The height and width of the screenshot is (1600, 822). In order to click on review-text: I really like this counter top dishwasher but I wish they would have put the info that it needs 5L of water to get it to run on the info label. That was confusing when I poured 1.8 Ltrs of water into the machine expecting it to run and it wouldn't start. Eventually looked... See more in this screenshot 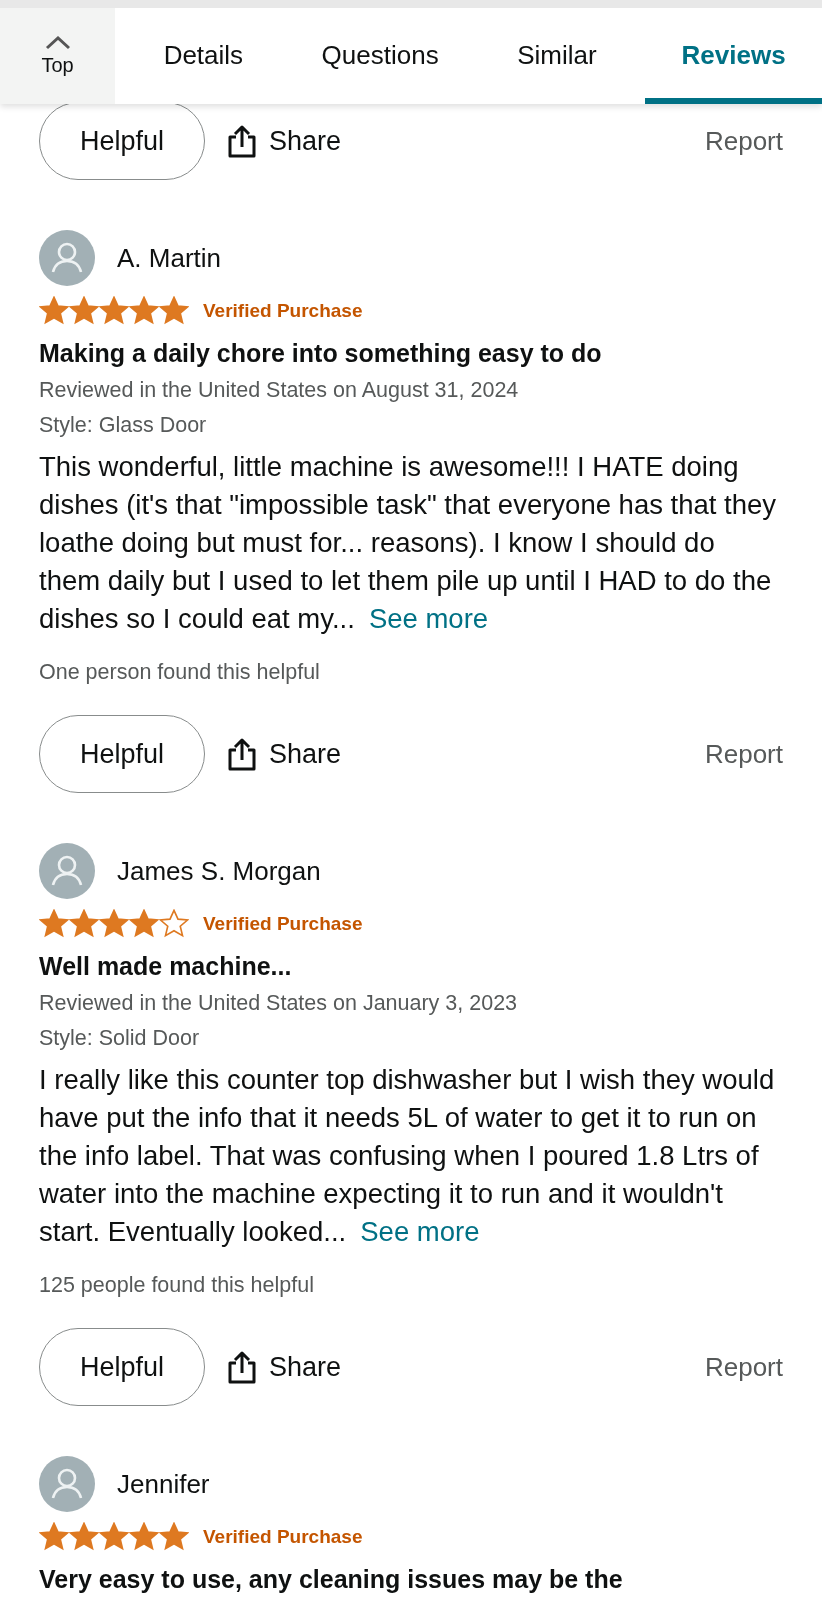, I will do `click(407, 1156)`.